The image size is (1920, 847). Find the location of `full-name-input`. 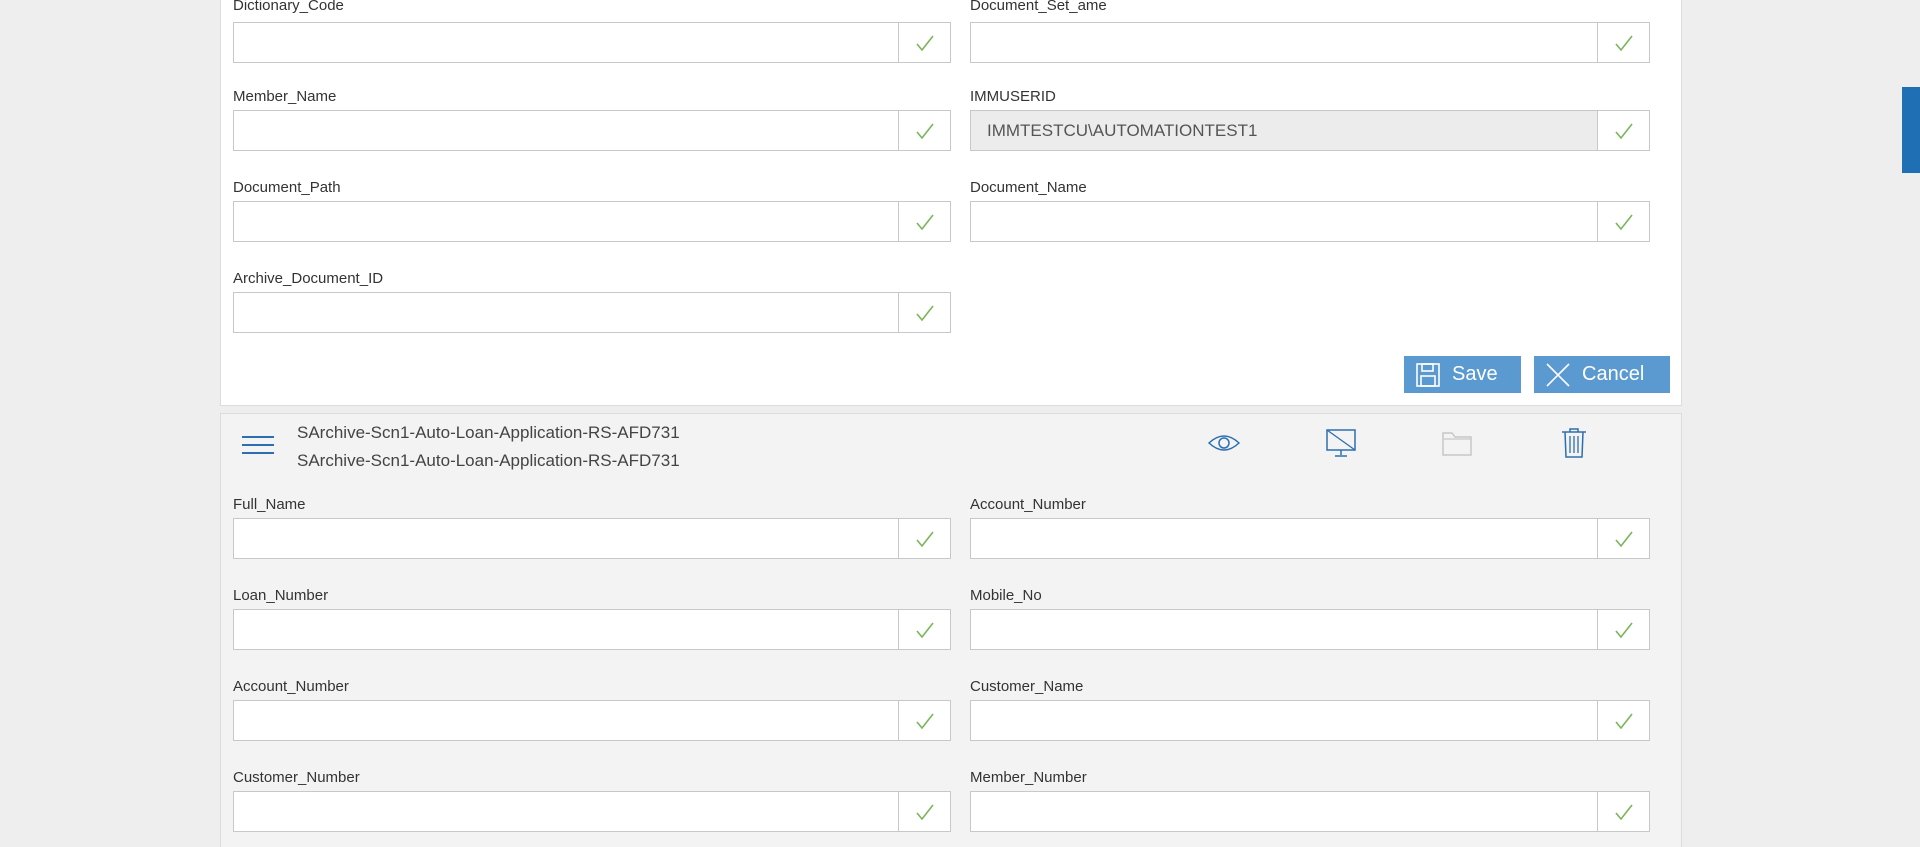

full-name-input is located at coordinates (566, 538).